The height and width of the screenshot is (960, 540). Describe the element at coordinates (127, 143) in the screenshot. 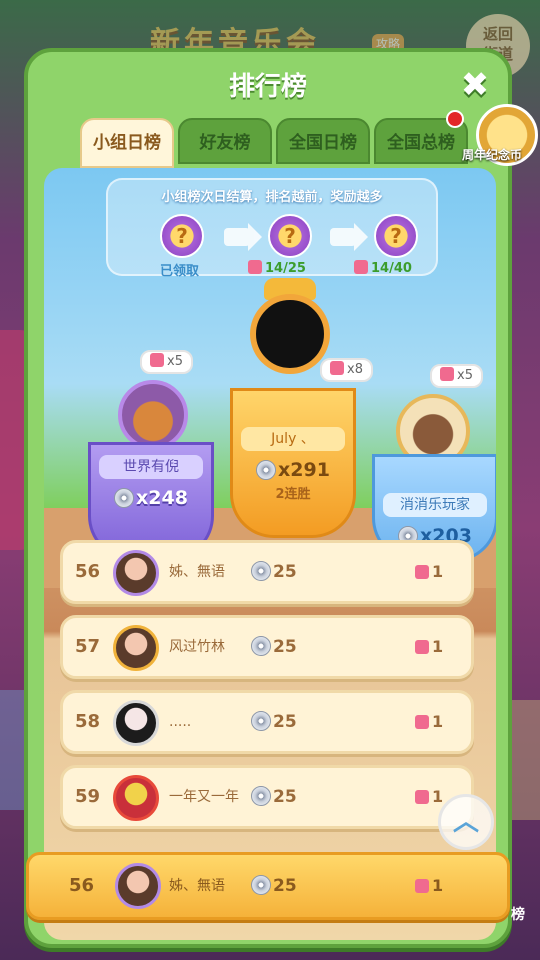

I see `tab-group-daily: 小组日榜` at that location.